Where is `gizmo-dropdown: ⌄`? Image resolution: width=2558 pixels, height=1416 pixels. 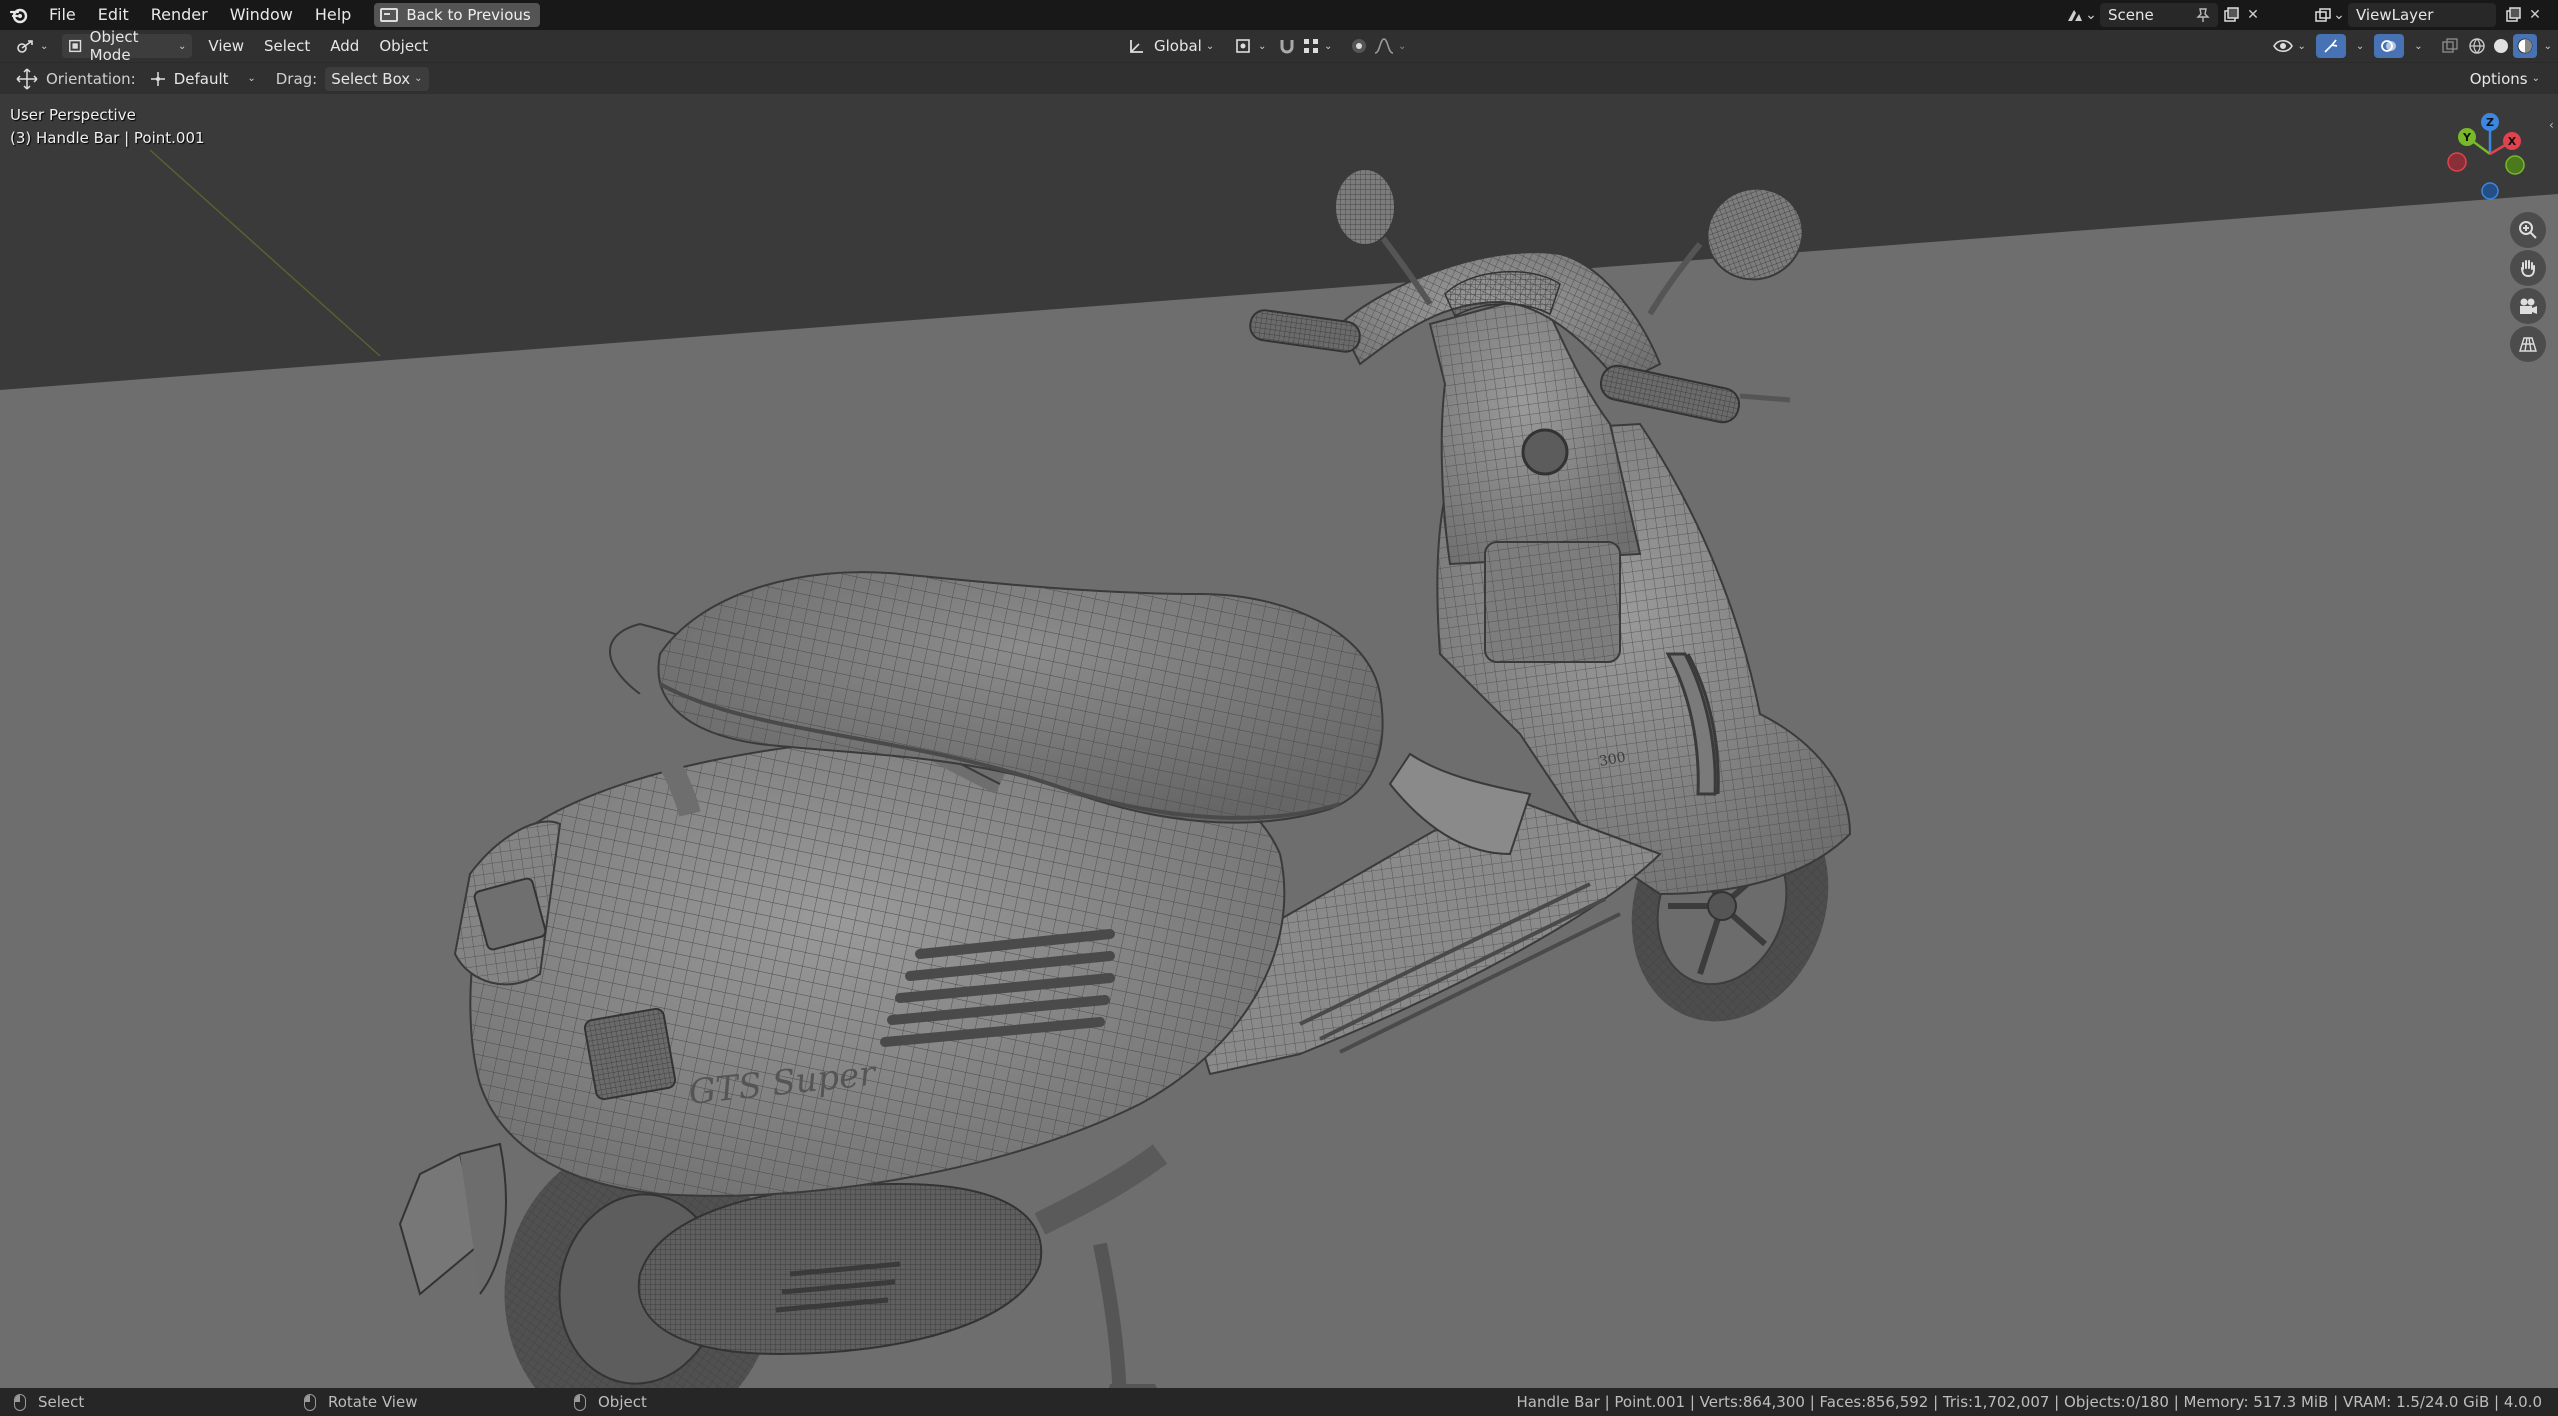
gizmo-dropdown: ⌄ is located at coordinates (2358, 46).